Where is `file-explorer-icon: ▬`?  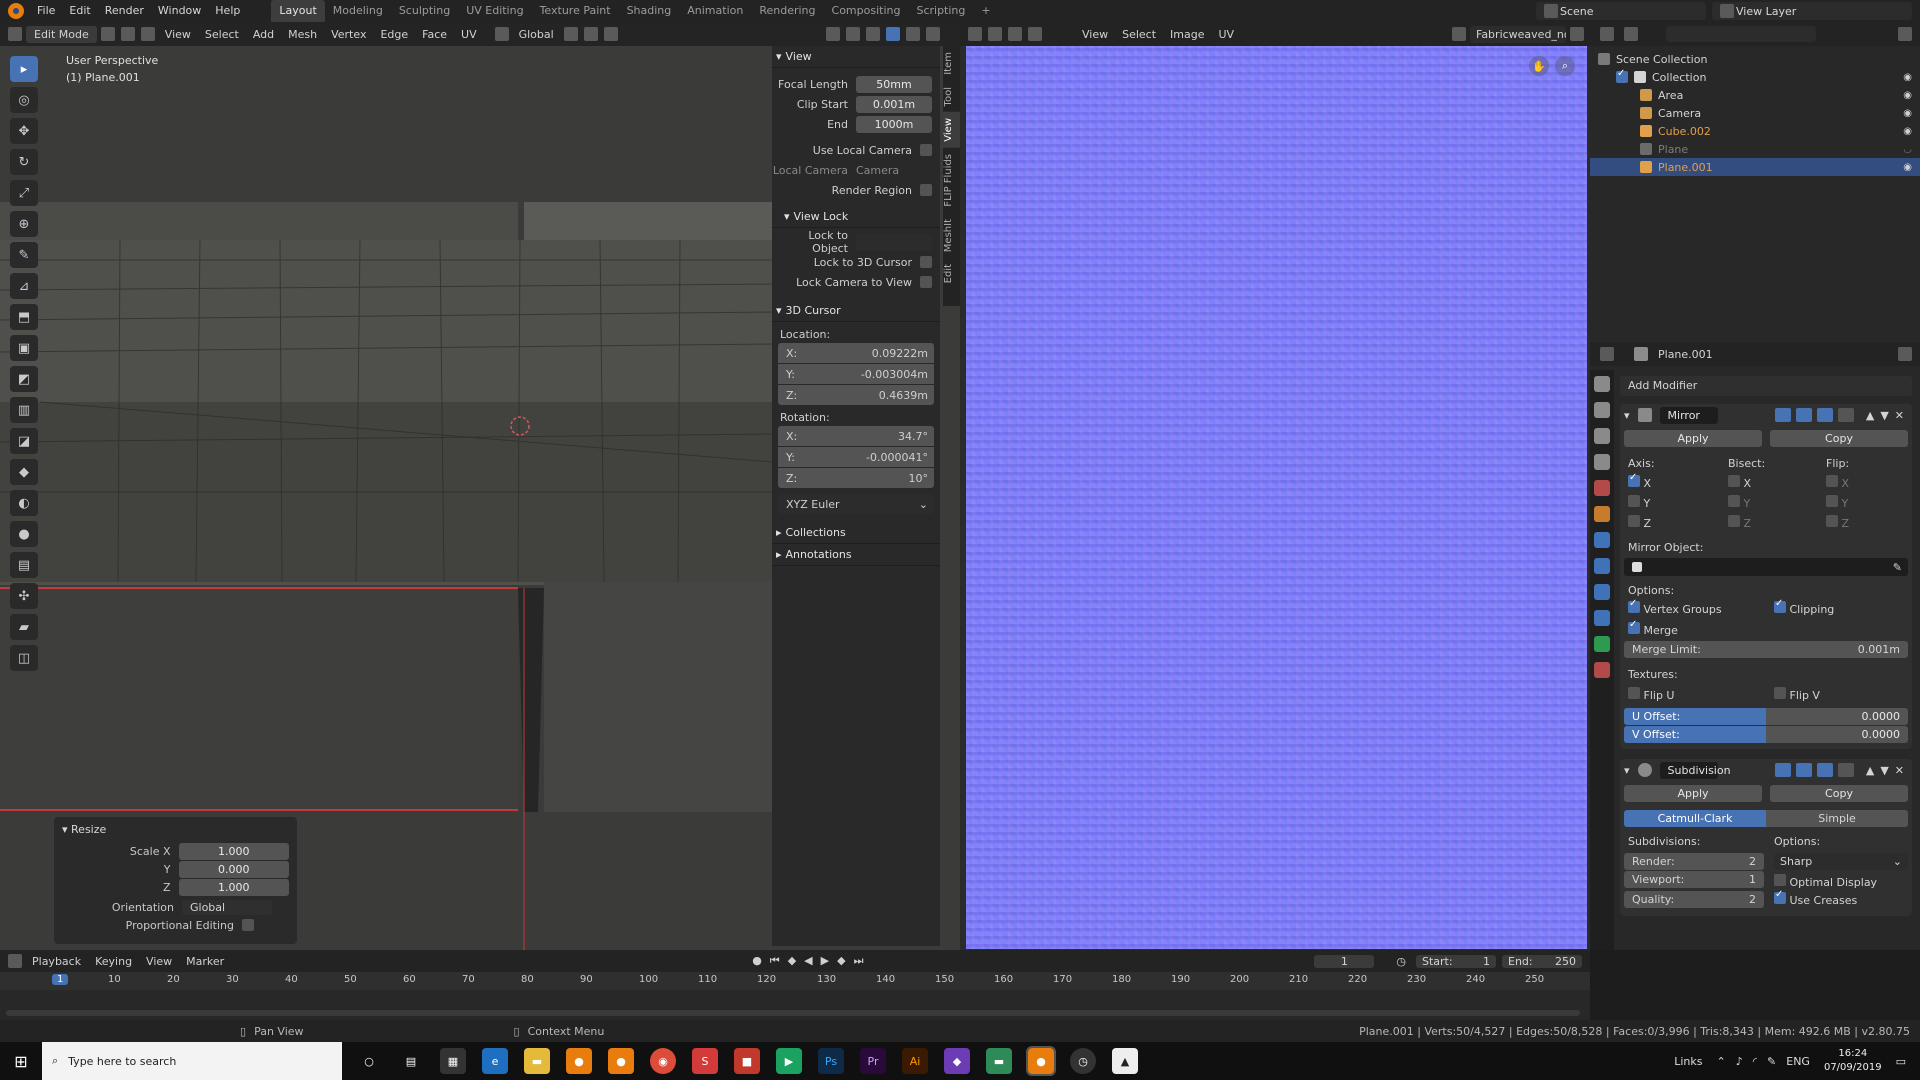 file-explorer-icon: ▬ is located at coordinates (537, 1061).